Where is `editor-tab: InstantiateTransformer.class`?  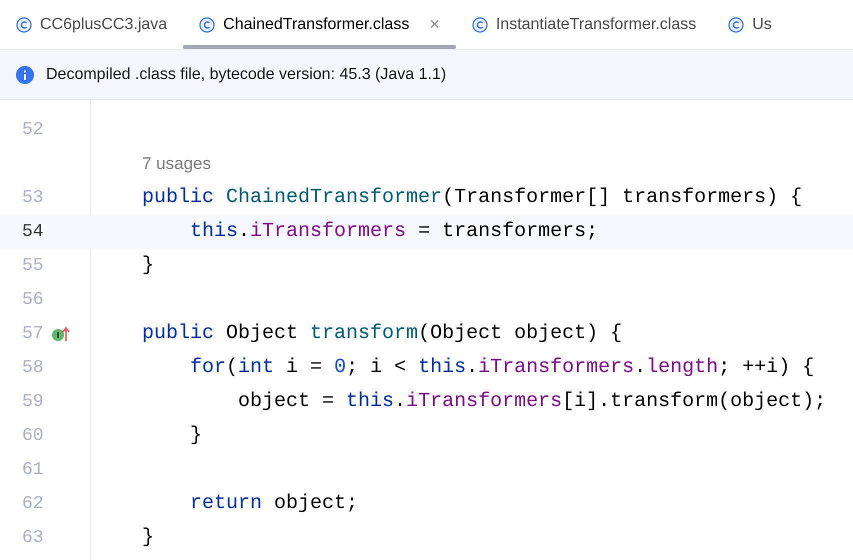
editor-tab: InstantiateTransformer.class is located at coordinates (584, 24).